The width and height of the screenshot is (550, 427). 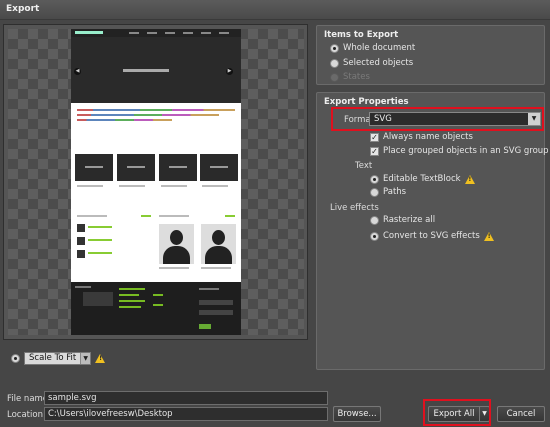 What do you see at coordinates (364, 166) in the screenshot?
I see `text-section-label: Text` at bounding box center [364, 166].